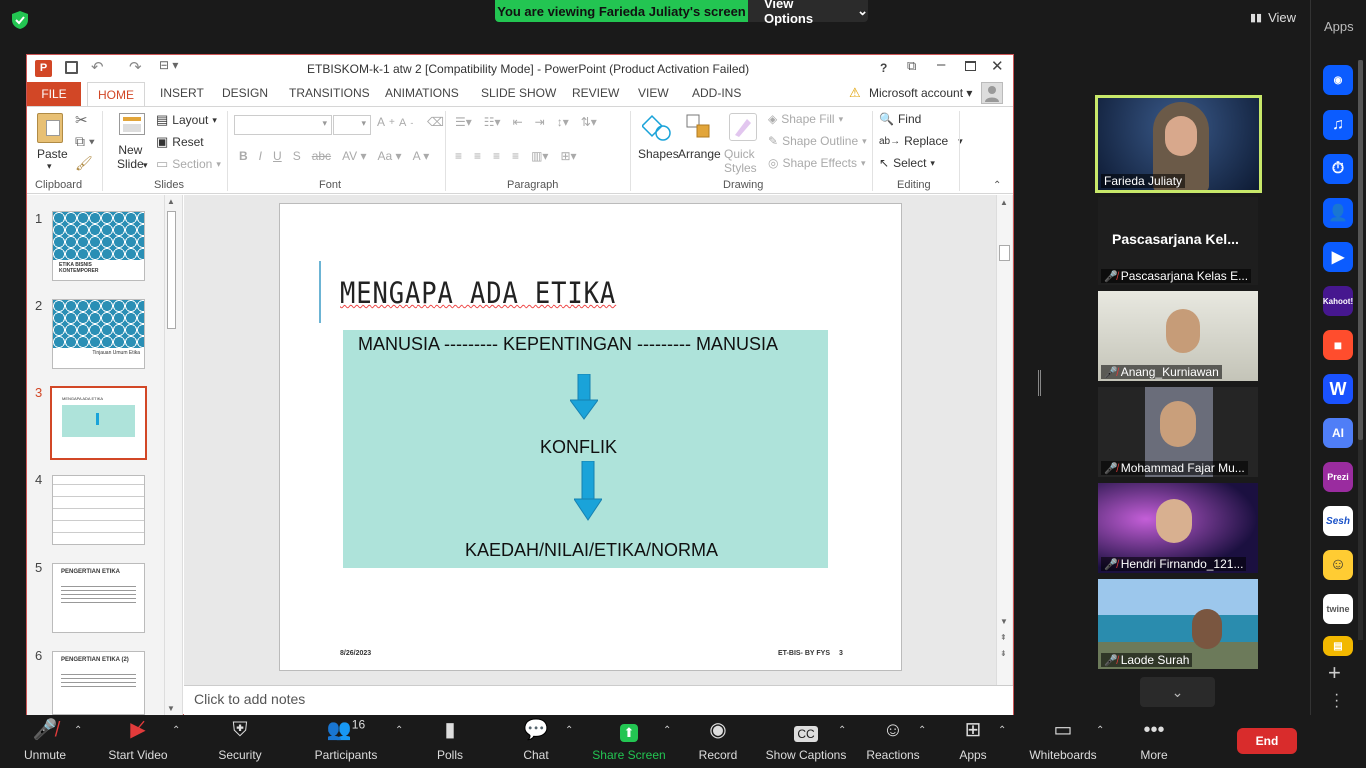  Describe the element at coordinates (653, 93) in the screenshot. I see `tab-view: VIEW` at that location.